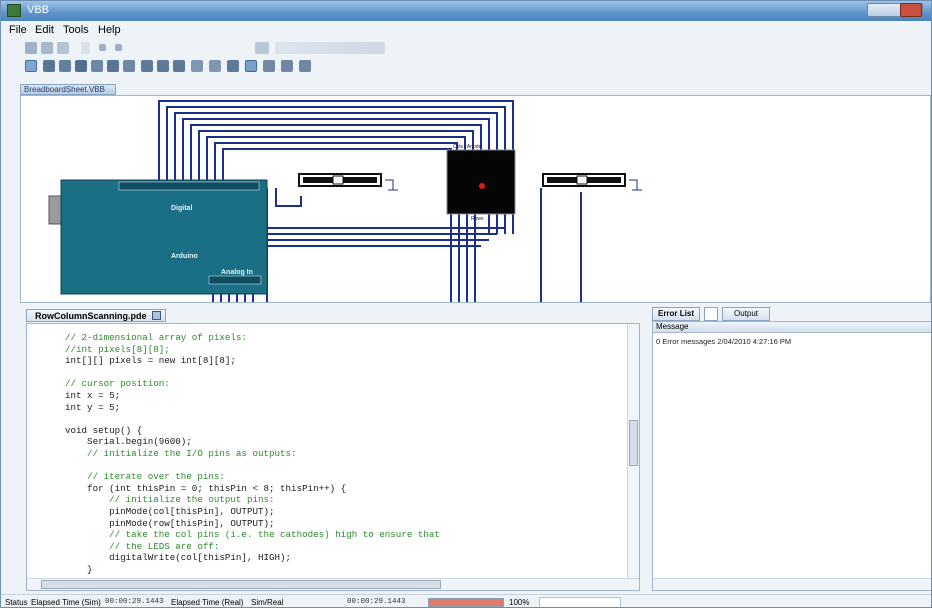  What do you see at coordinates (16, 602) in the screenshot?
I see `status-label: Status` at bounding box center [16, 602].